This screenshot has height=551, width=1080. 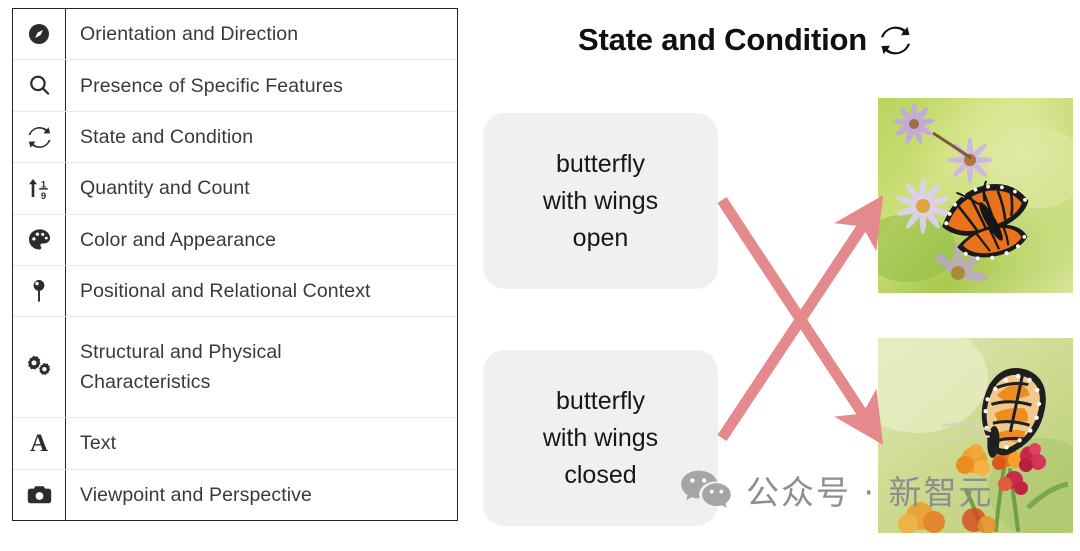 I want to click on table-row-label: Structural and Physical Characteristics, so click(x=181, y=367).